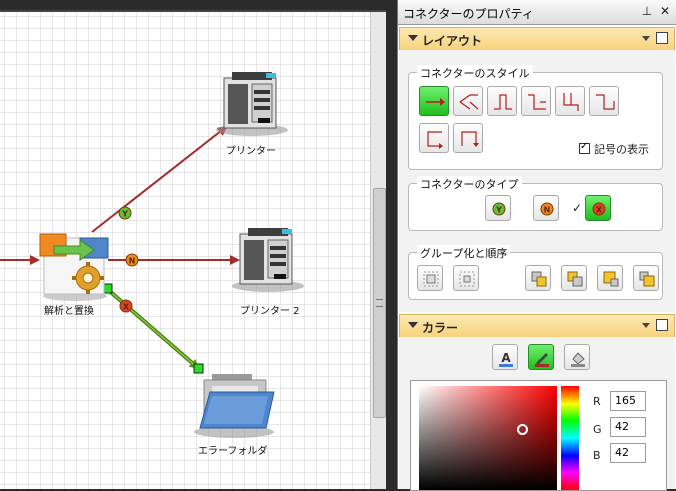  I want to click on color-picker: R 165 G 42 B 42, so click(538, 435).